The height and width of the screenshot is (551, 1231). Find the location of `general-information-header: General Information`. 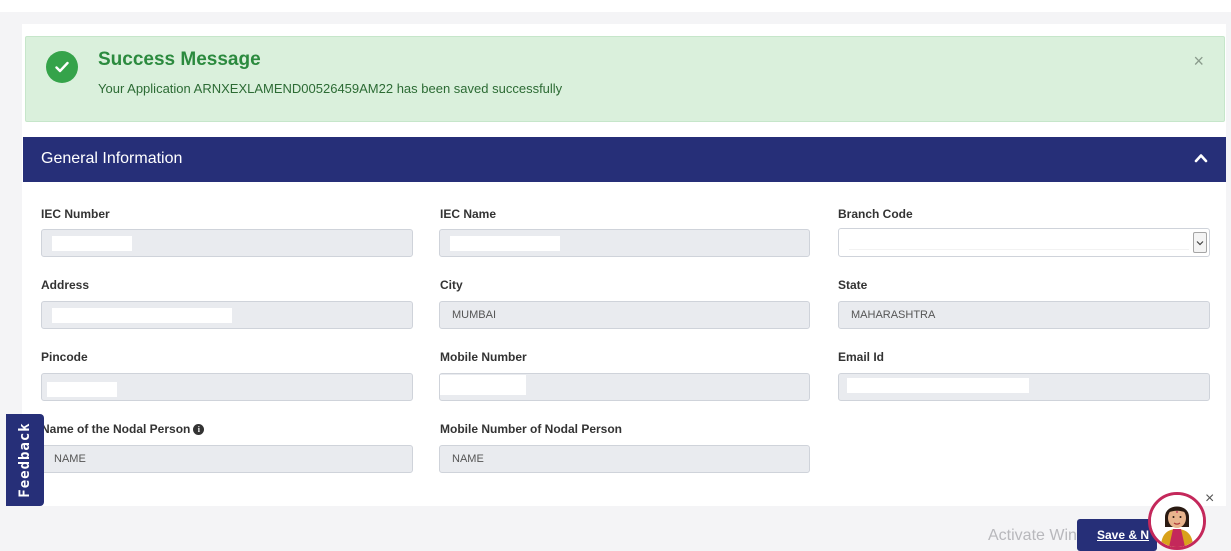

general-information-header: General Information is located at coordinates (624, 159).